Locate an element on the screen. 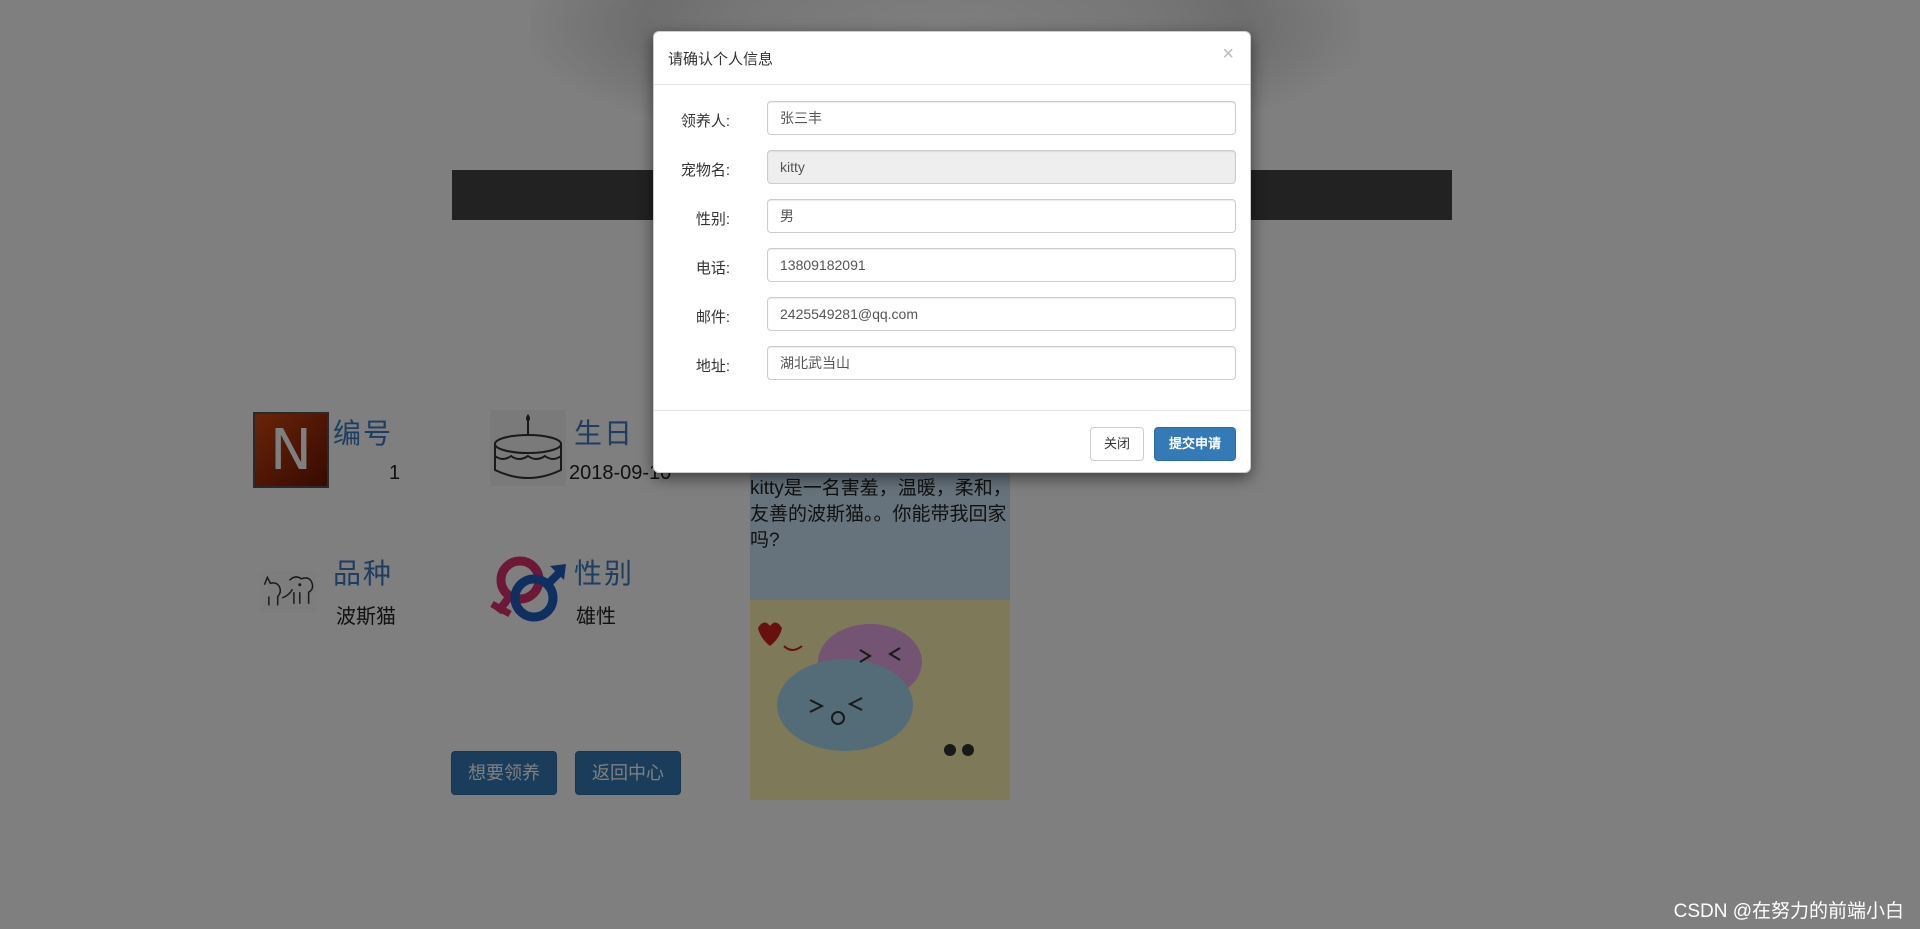  form-row-email: 邮件: is located at coordinates (952, 314).